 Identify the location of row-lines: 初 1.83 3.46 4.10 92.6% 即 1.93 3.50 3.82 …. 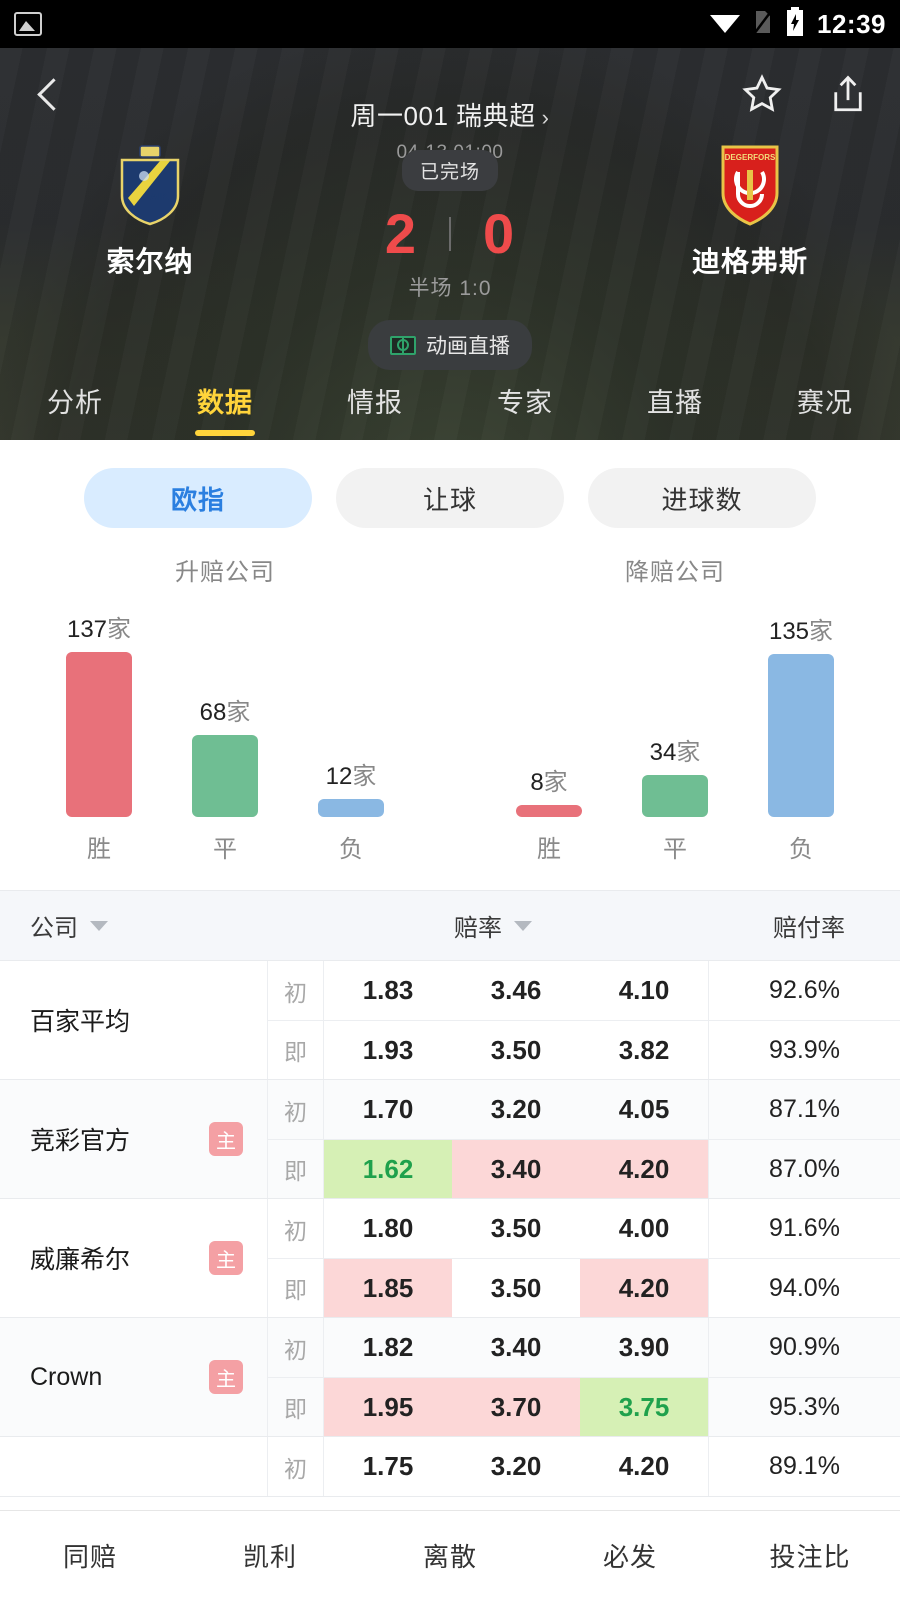
(584, 1020).